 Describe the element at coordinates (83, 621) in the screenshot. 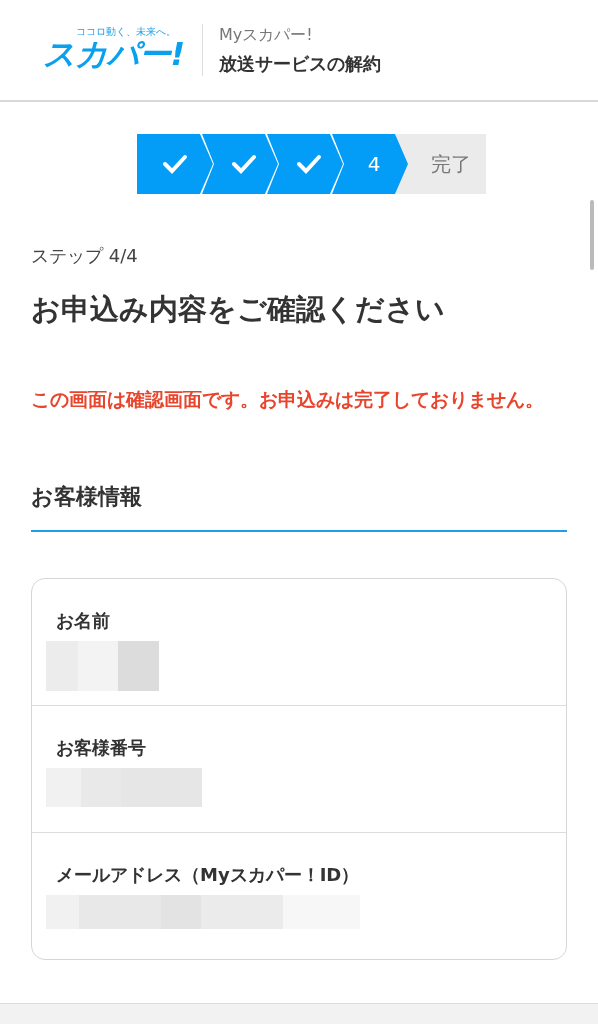

I see `field-label: お名前` at that location.